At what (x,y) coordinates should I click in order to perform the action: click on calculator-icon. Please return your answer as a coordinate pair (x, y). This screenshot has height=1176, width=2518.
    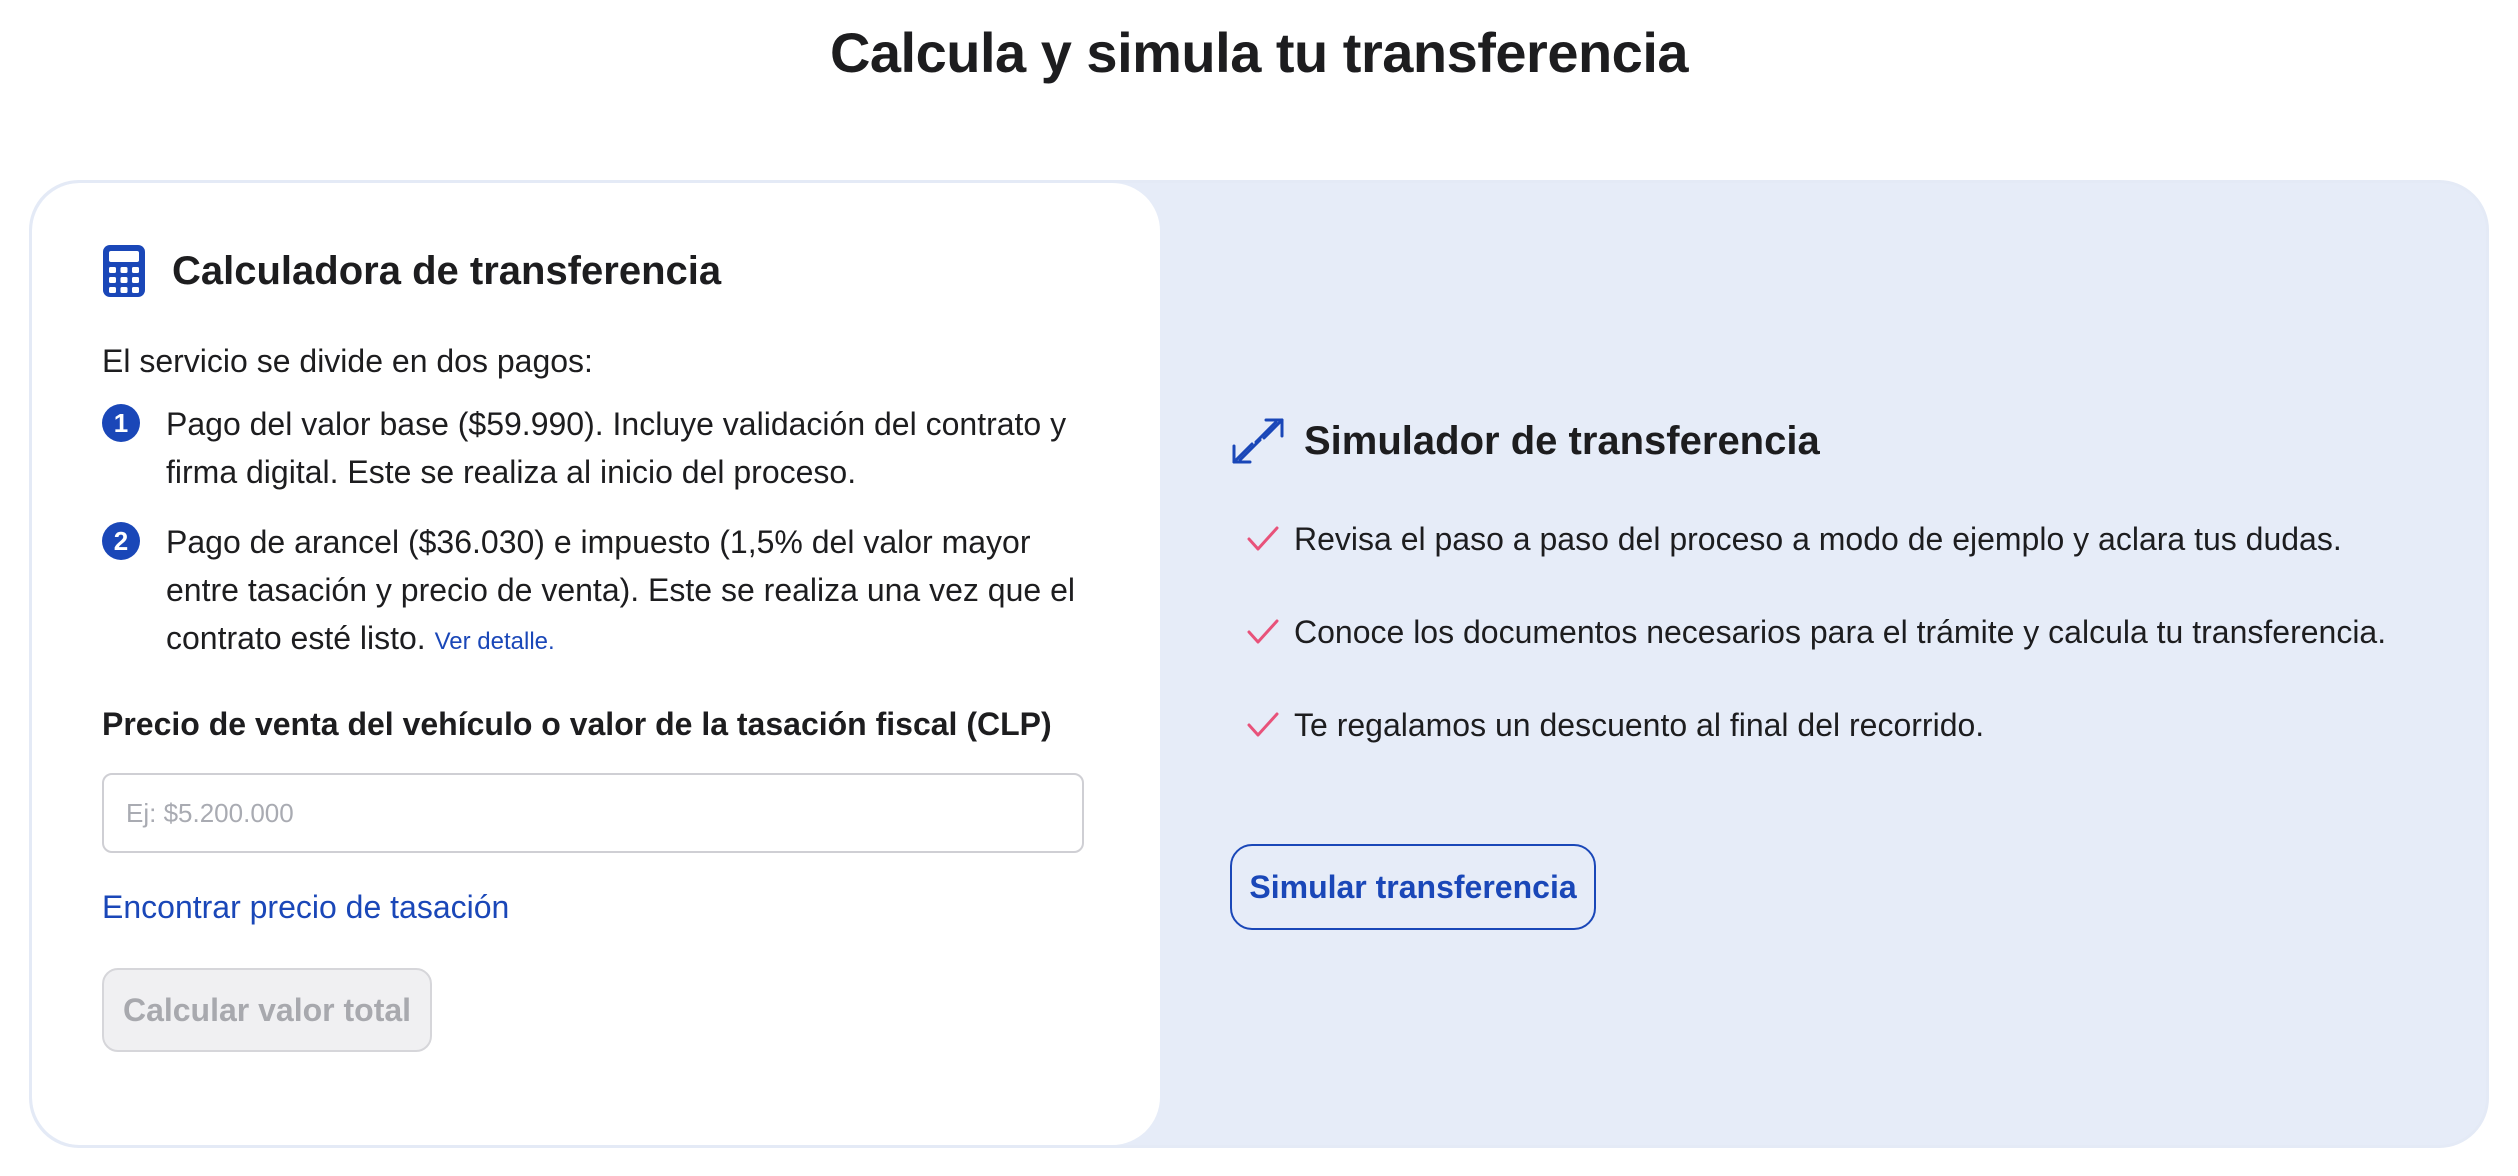
    Looking at the image, I should click on (124, 271).